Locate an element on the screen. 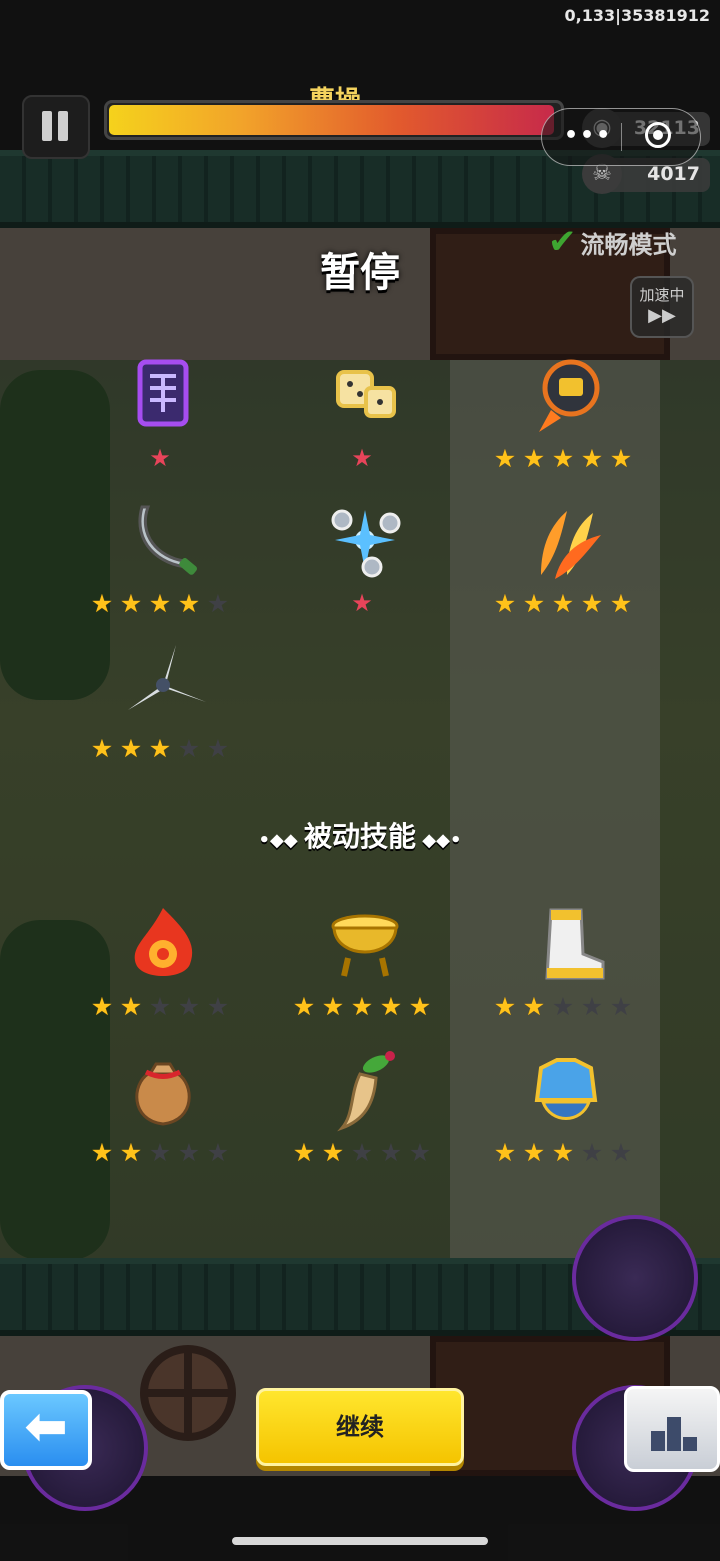 The height and width of the screenshot is (1561, 720). speed-button: 加速中 ▶▶ is located at coordinates (662, 307).